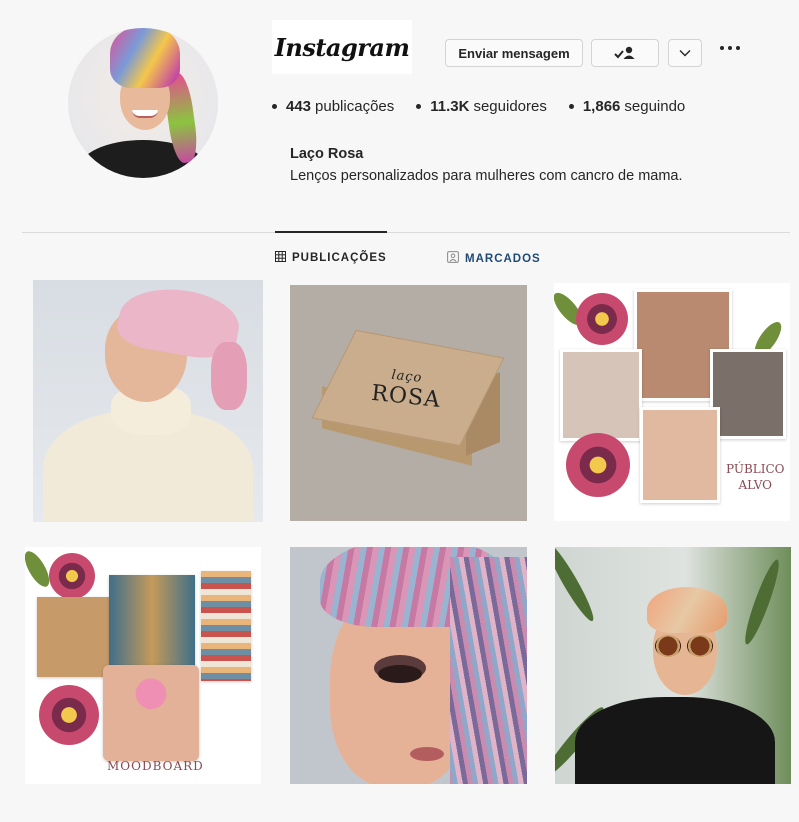  I want to click on profile-name: Laço Rosa, so click(327, 154).